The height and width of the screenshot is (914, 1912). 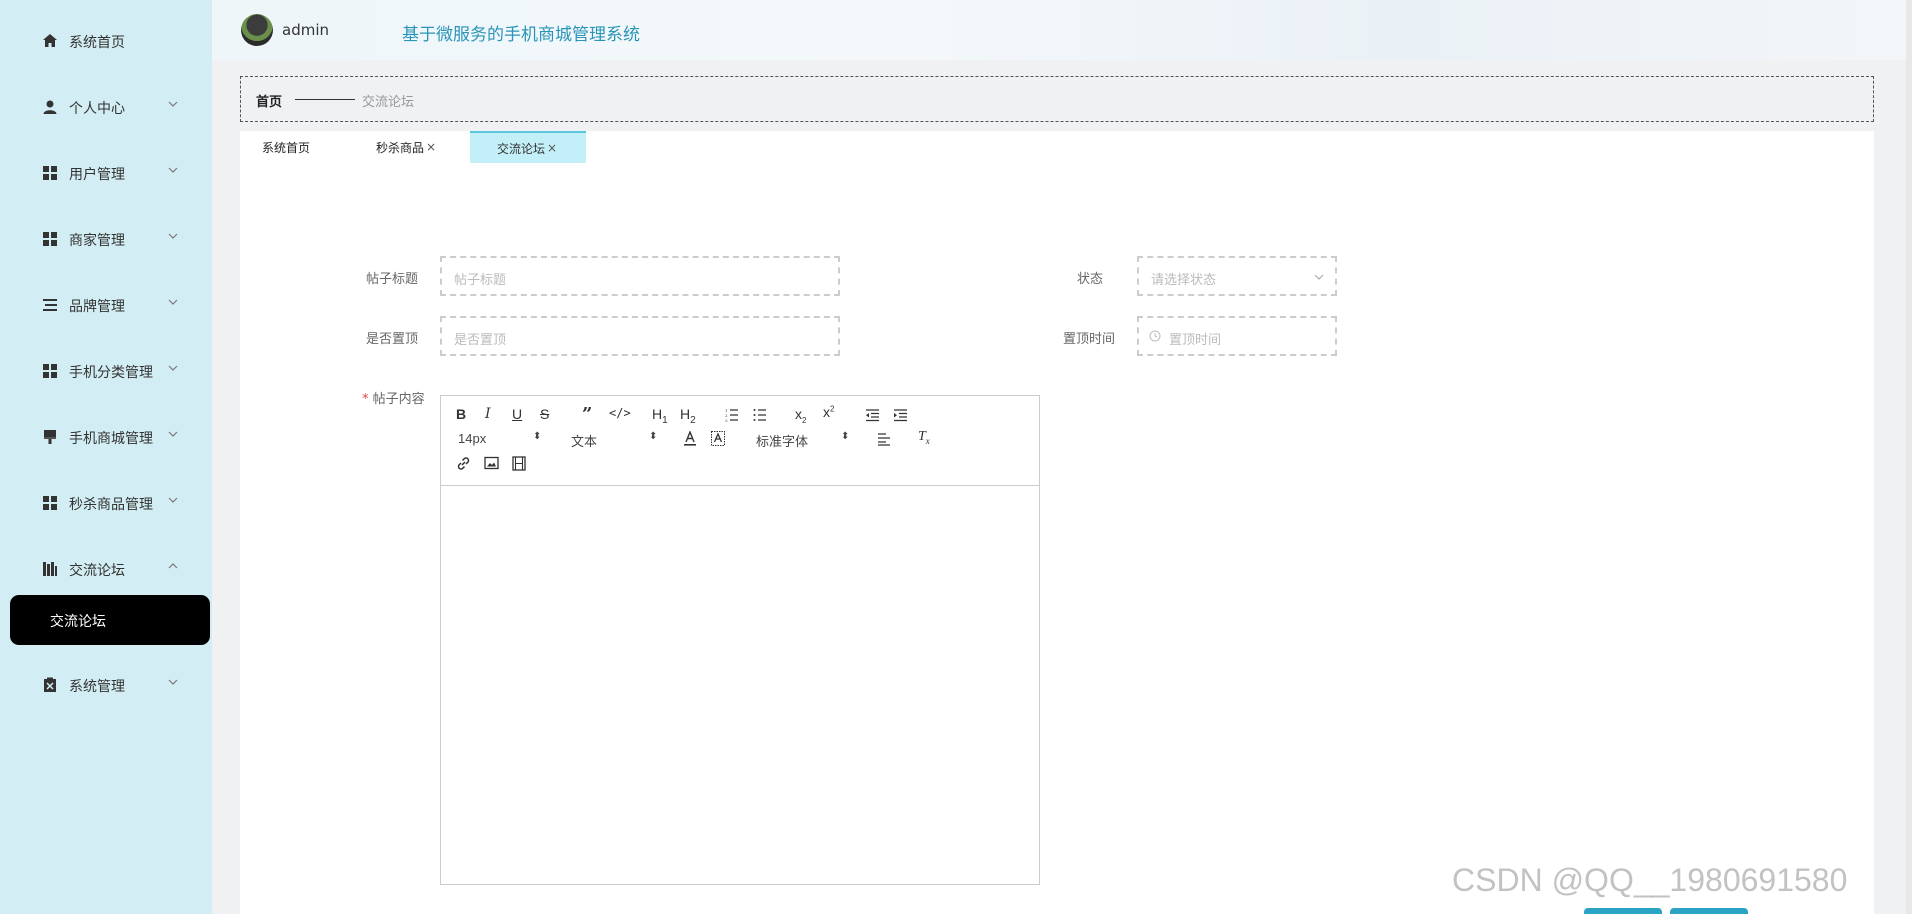 I want to click on font-family-select: 标准字体 ⬍, so click(x=802, y=440).